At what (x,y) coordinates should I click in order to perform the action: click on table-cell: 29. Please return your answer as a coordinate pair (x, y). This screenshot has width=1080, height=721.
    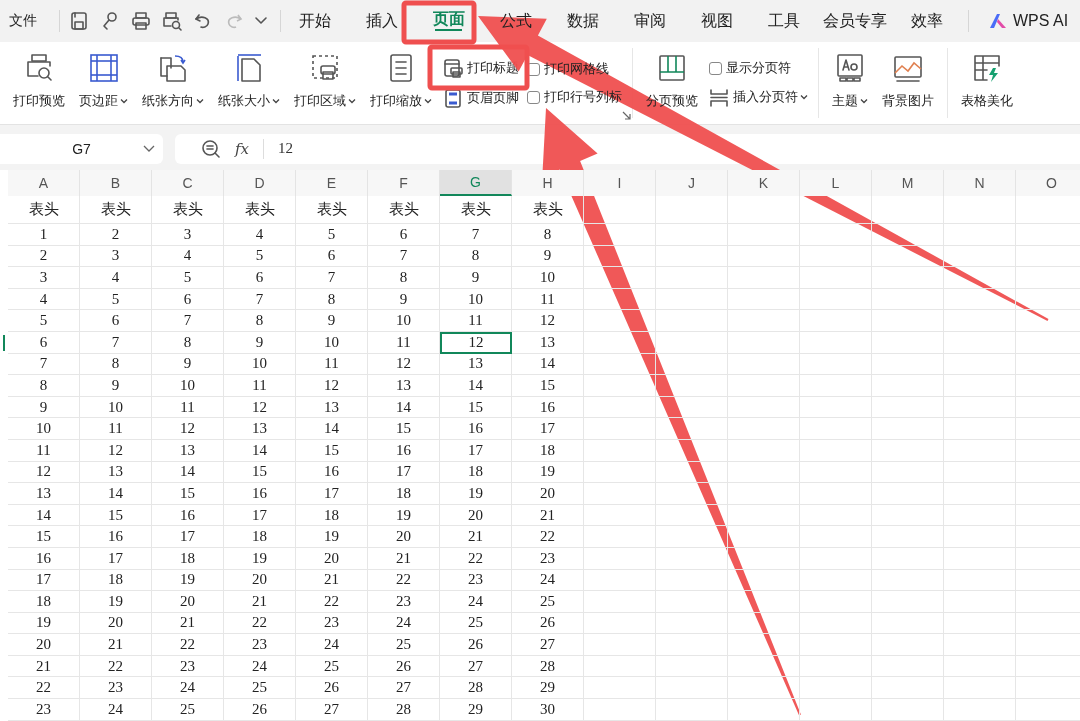
    Looking at the image, I should click on (476, 710).